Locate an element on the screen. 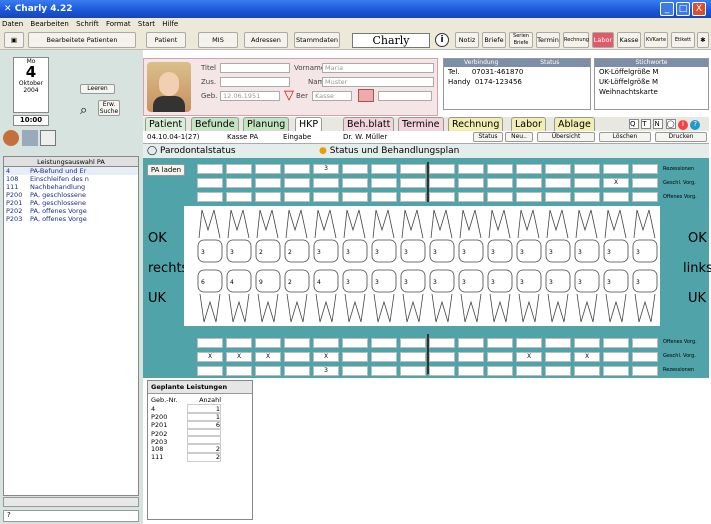 This screenshot has width=711, height=524. tab-rechnung: Rechnung is located at coordinates (476, 124).